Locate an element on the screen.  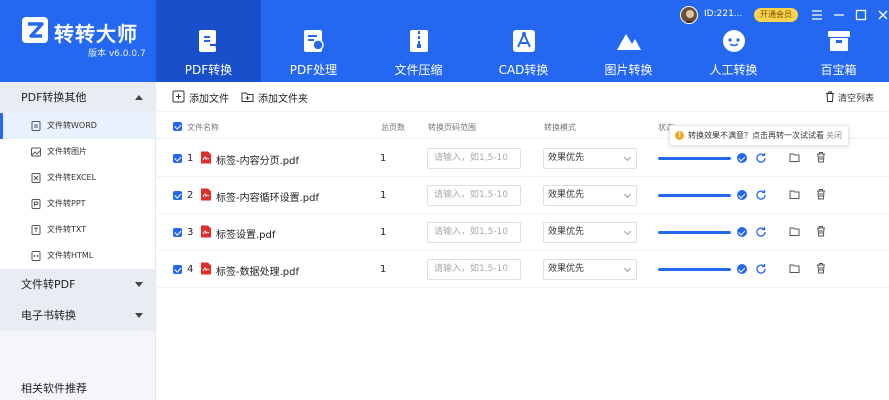
row-number: 4 is located at coordinates (190, 269).